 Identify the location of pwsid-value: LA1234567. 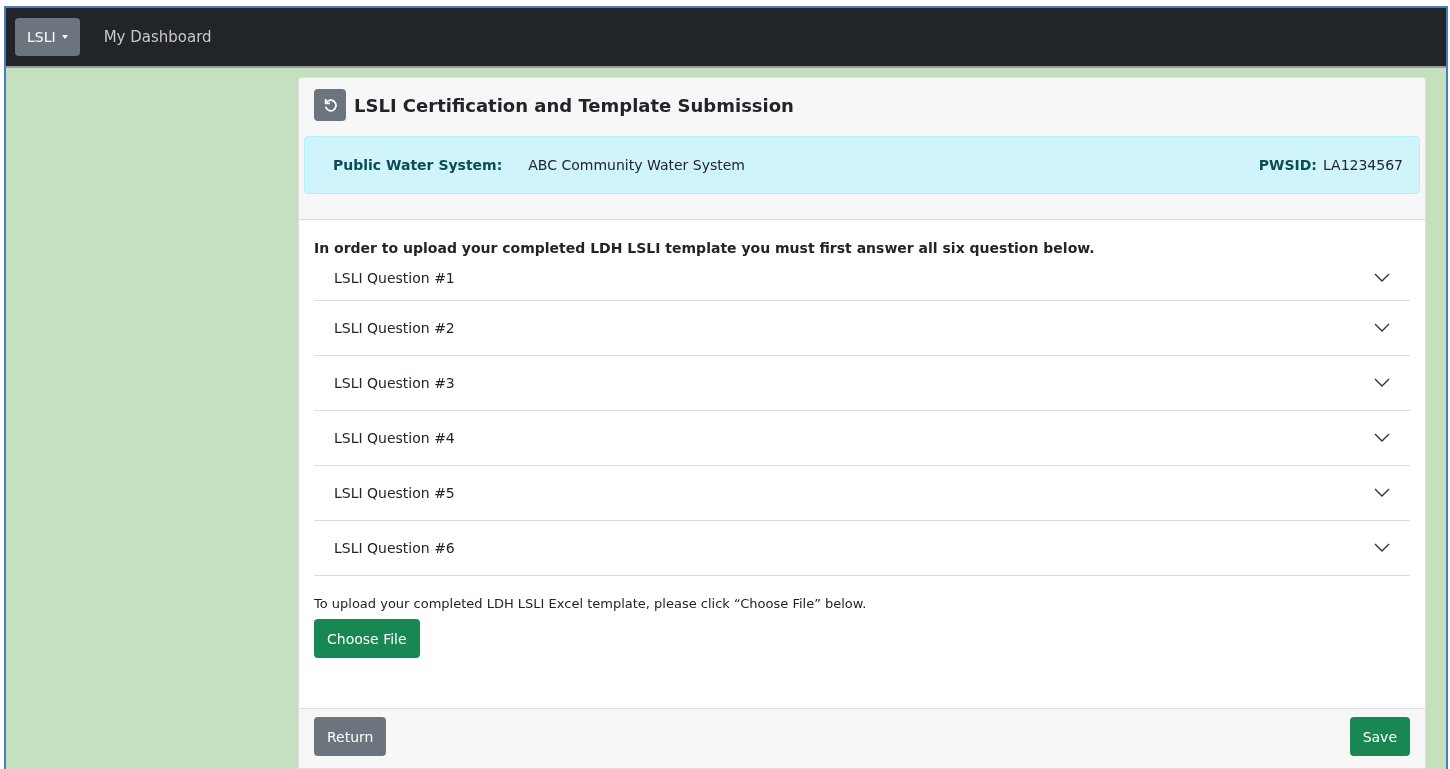
(1362, 165).